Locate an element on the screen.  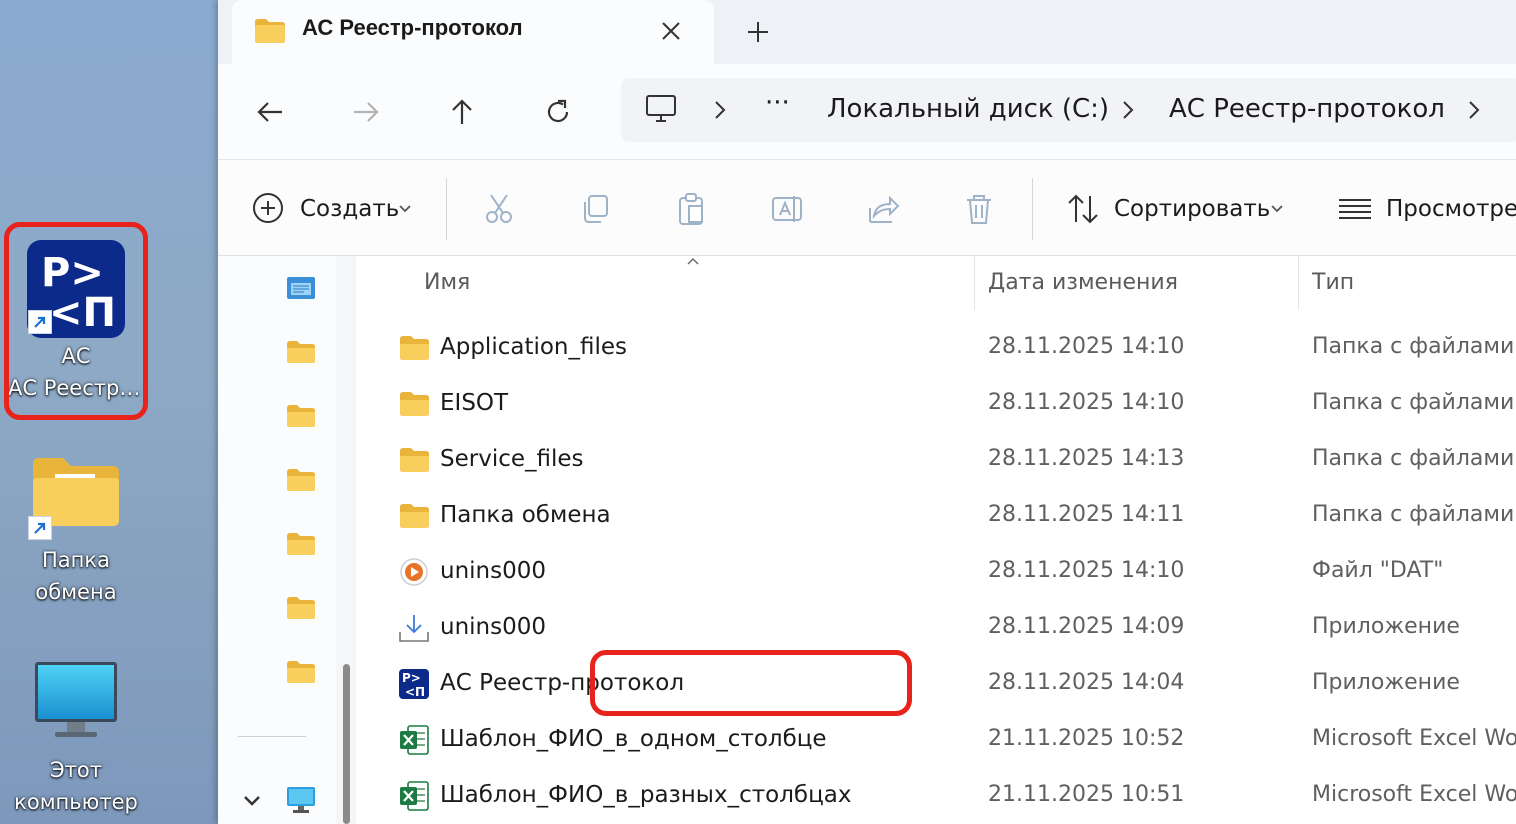
up-button is located at coordinates (462, 112).